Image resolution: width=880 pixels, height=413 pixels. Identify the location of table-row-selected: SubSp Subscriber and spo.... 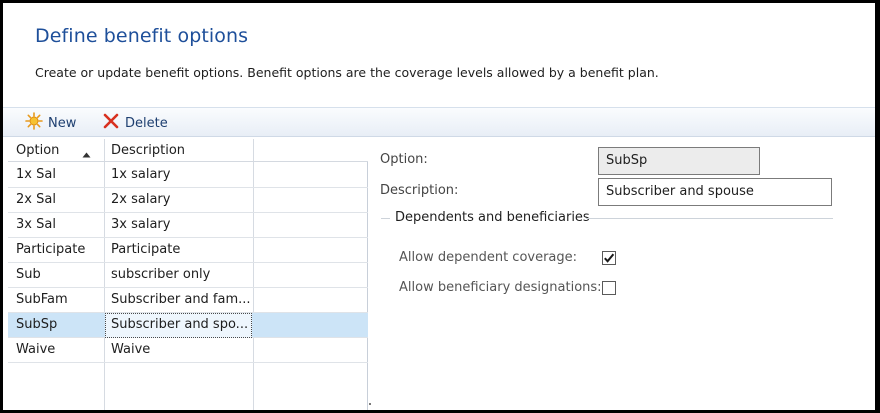
(188, 325).